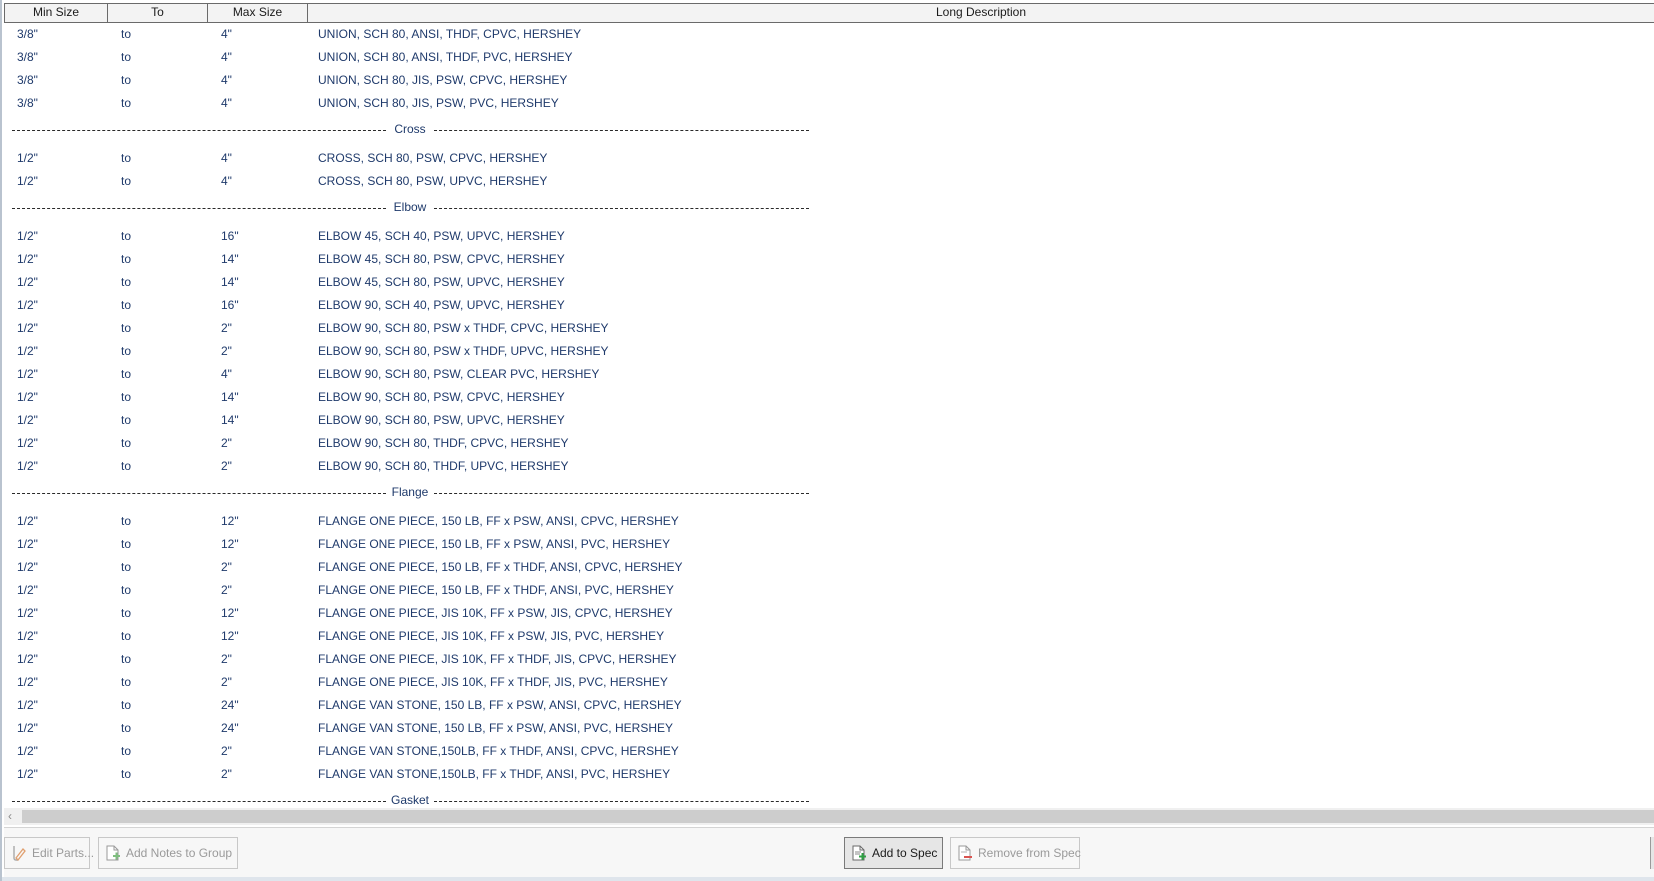 This screenshot has width=1654, height=881. I want to click on cell-long-description: ELBOW 90, SCH 80, PSW, CPVC, HERSHEY, so click(441, 396).